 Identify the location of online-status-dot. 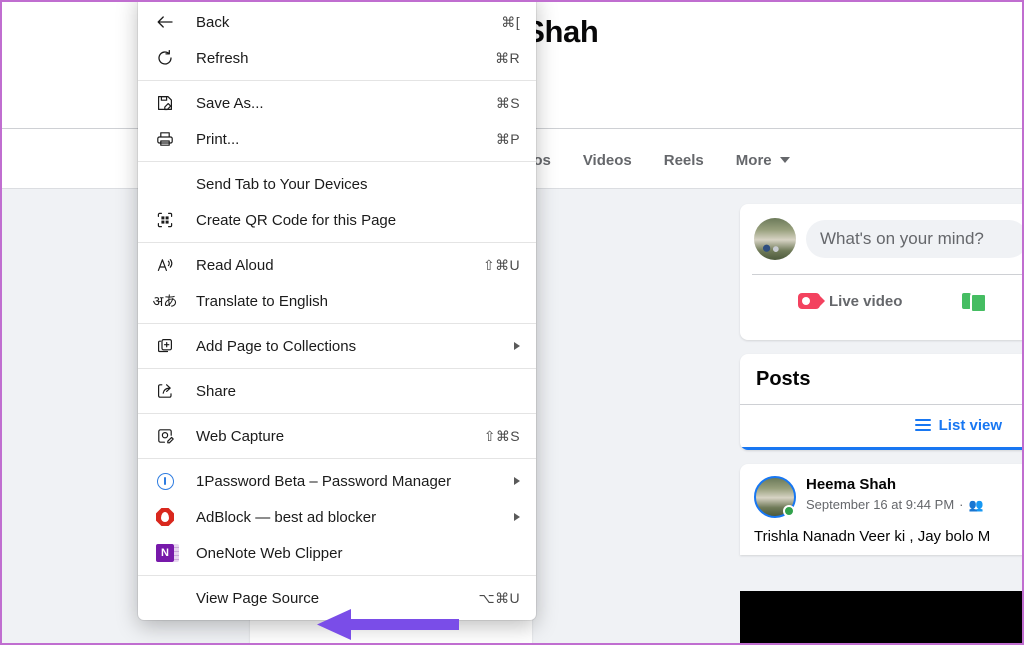
(789, 511).